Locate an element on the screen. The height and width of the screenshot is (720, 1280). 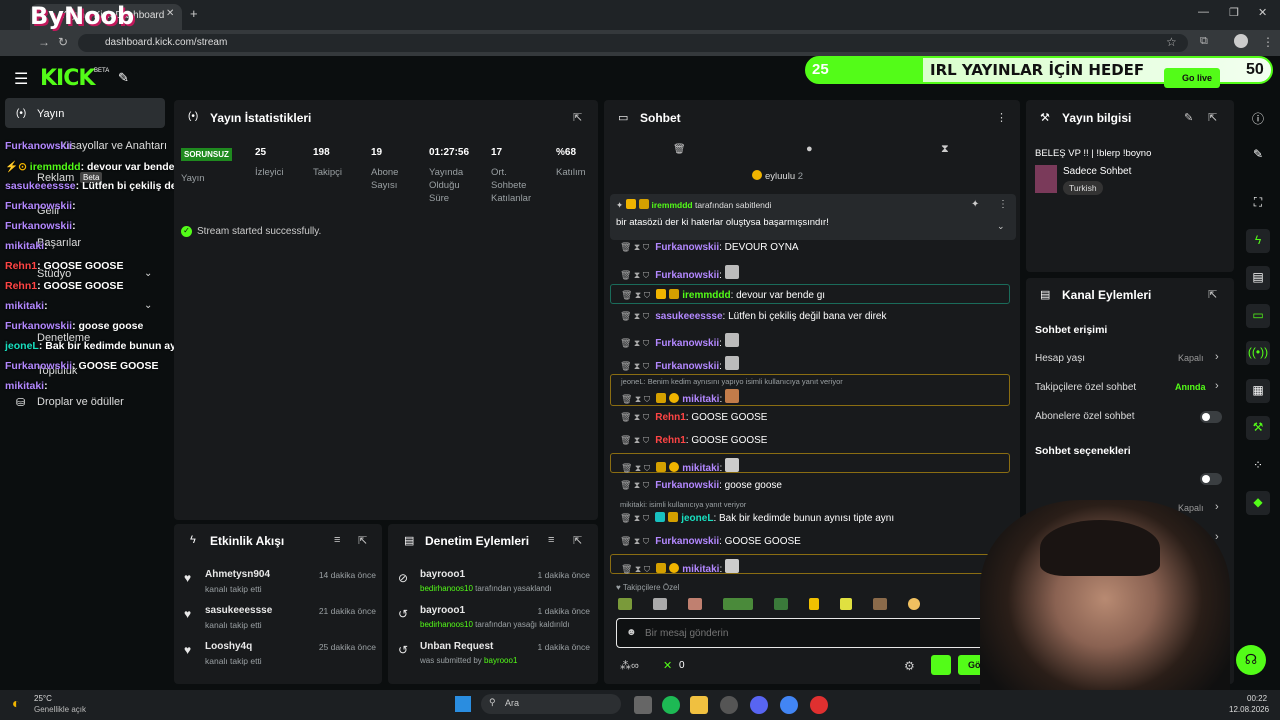
language-tag: Turkish is located at coordinates (1083, 188).